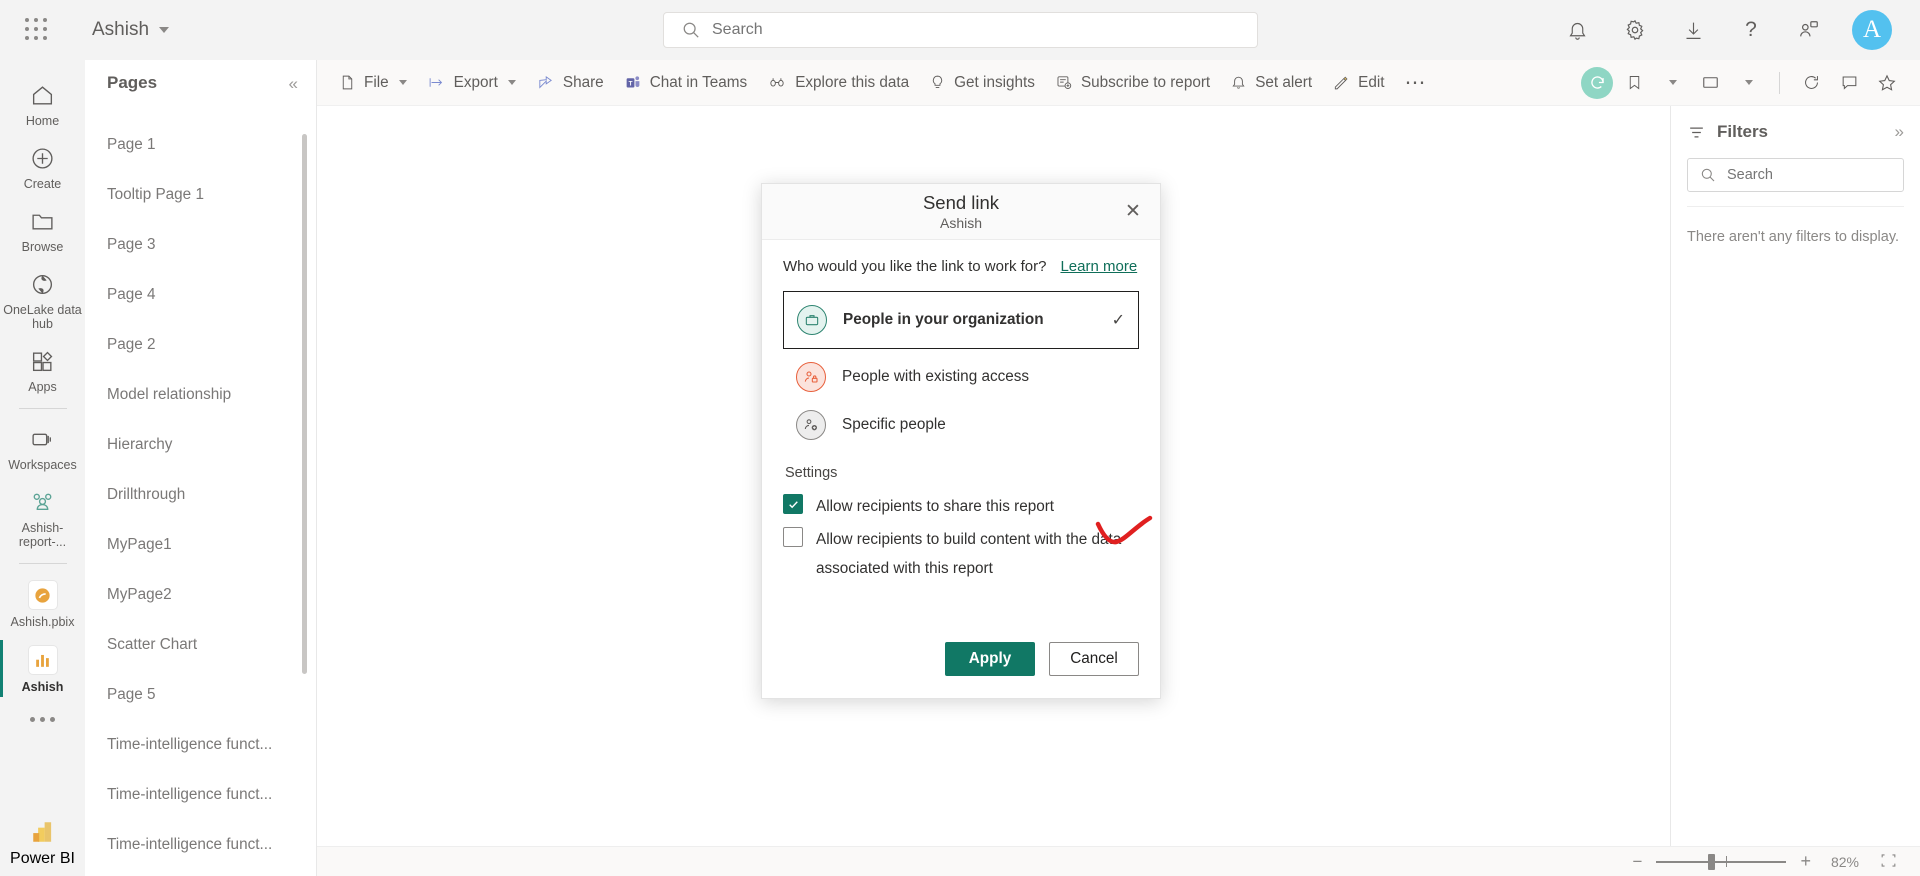  I want to click on setting-label: Allow recipients to share this report, so click(935, 506).